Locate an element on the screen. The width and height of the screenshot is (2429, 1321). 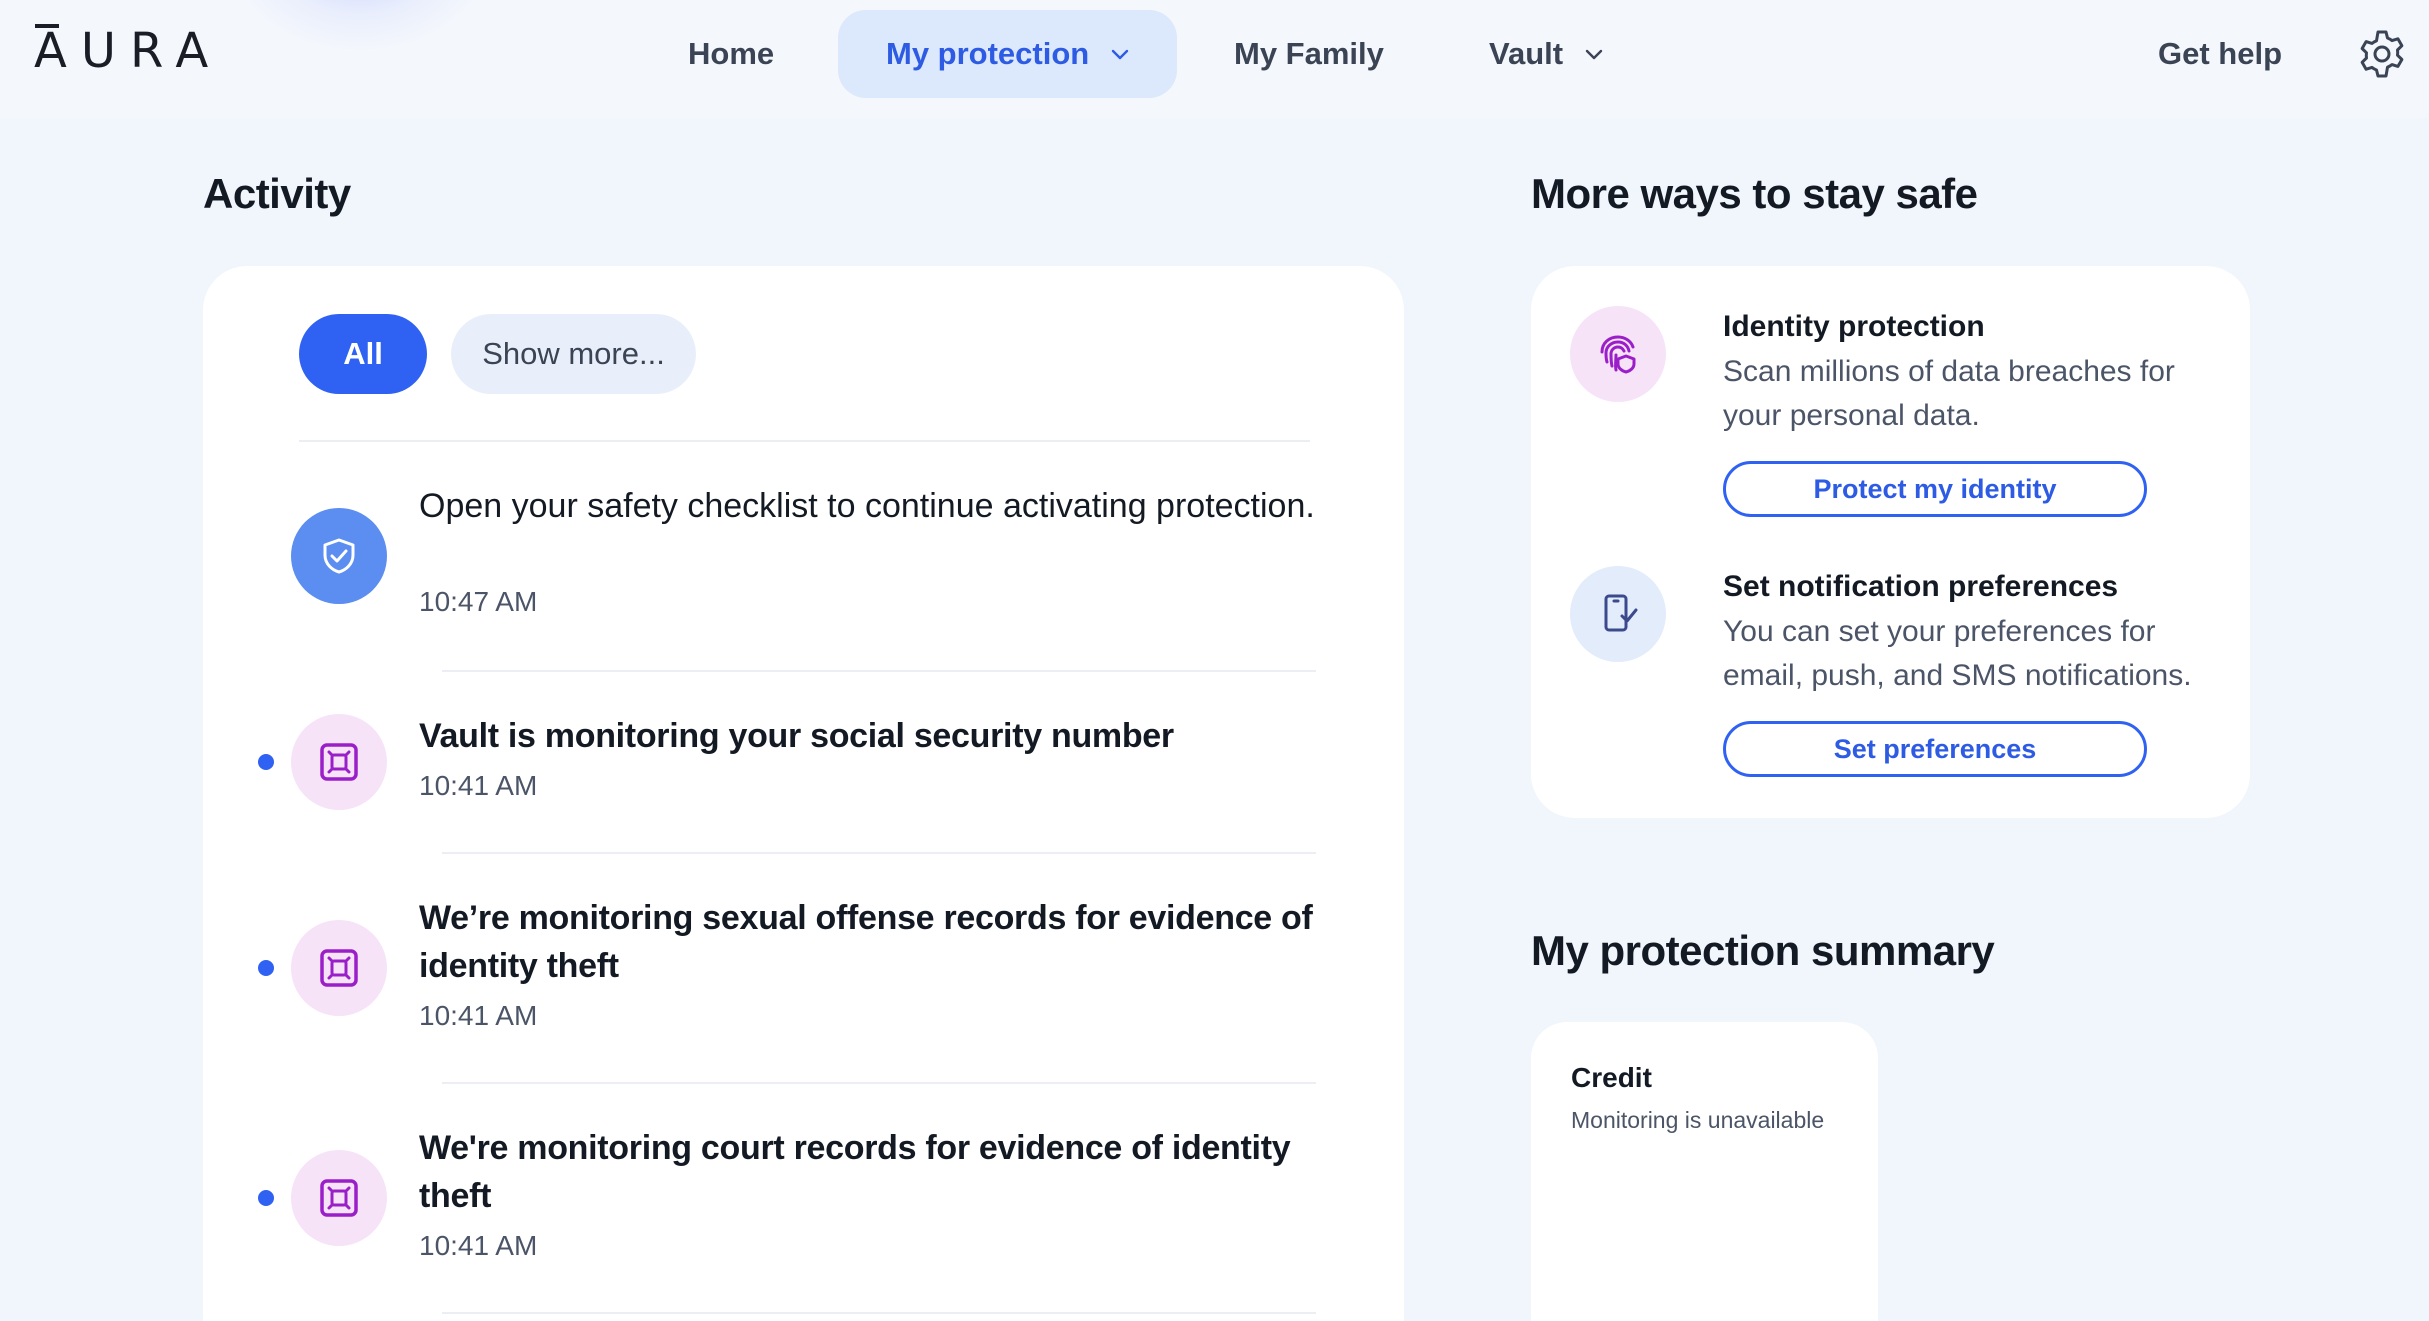
nav-my-family: My Family is located at coordinates (1309, 54).